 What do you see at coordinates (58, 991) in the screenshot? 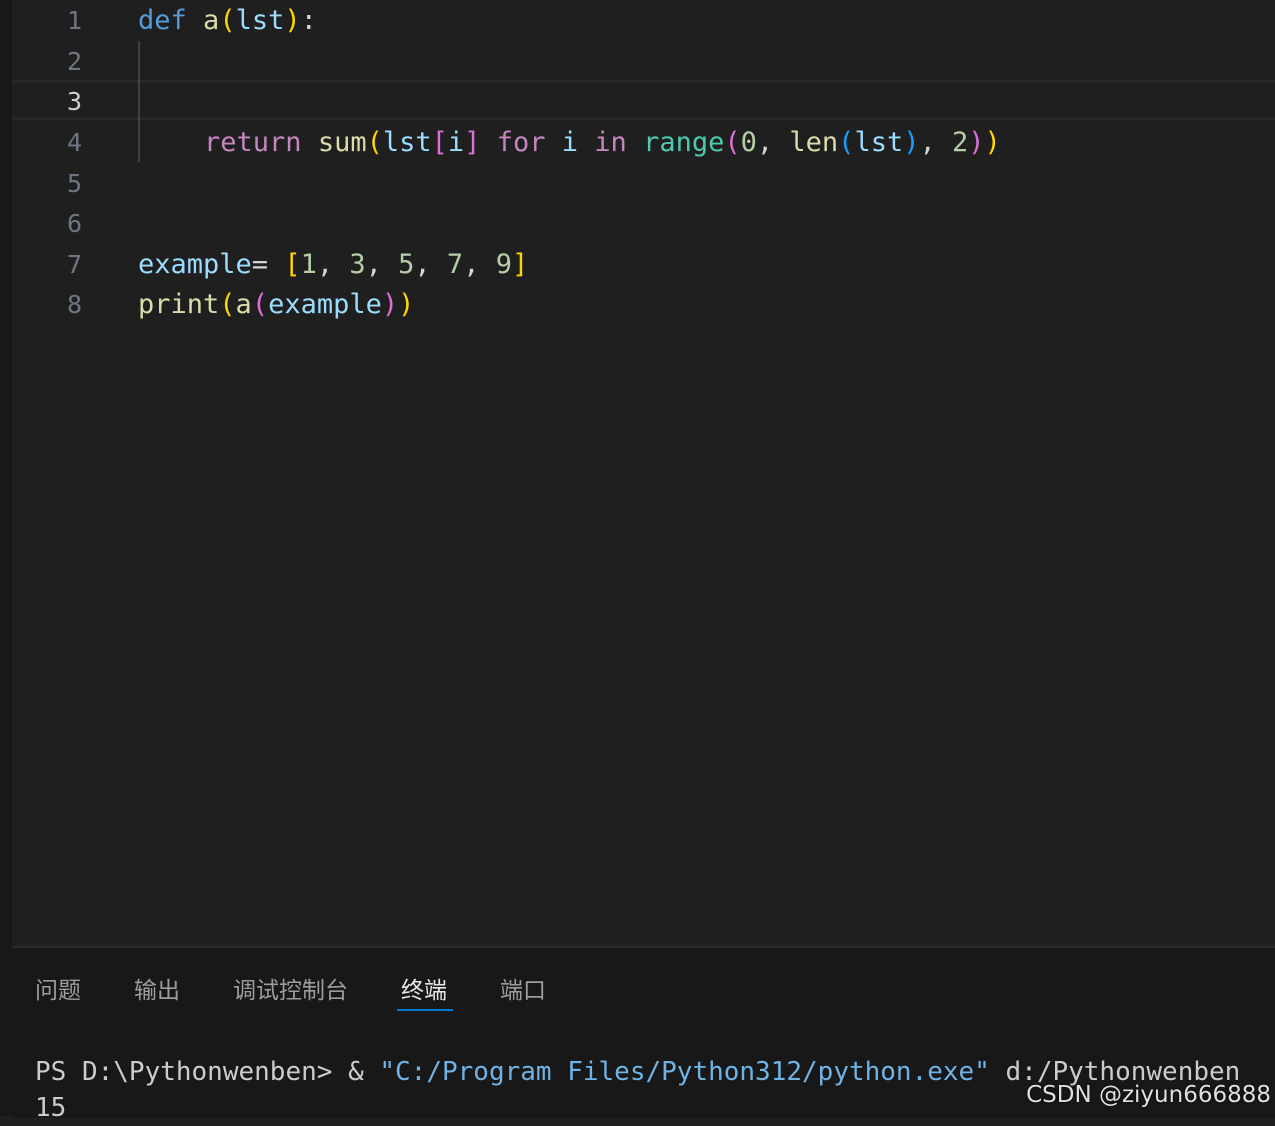
I see `tab-problems: 问题` at bounding box center [58, 991].